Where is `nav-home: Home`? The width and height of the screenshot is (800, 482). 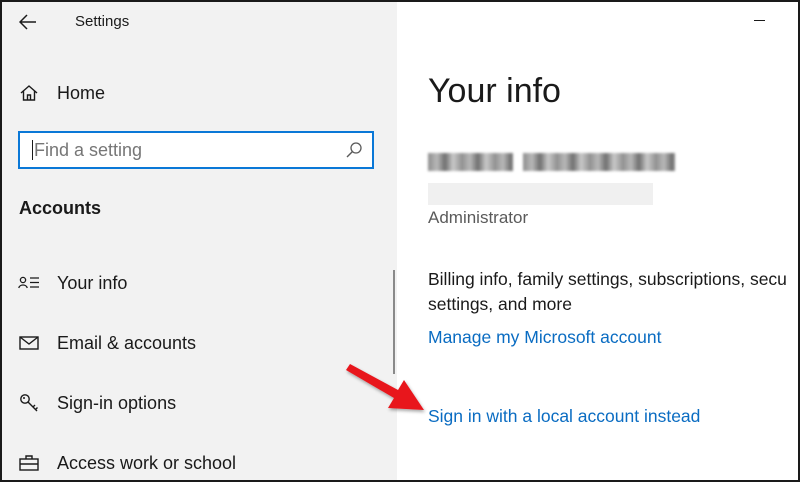
nav-home: Home is located at coordinates (199, 93).